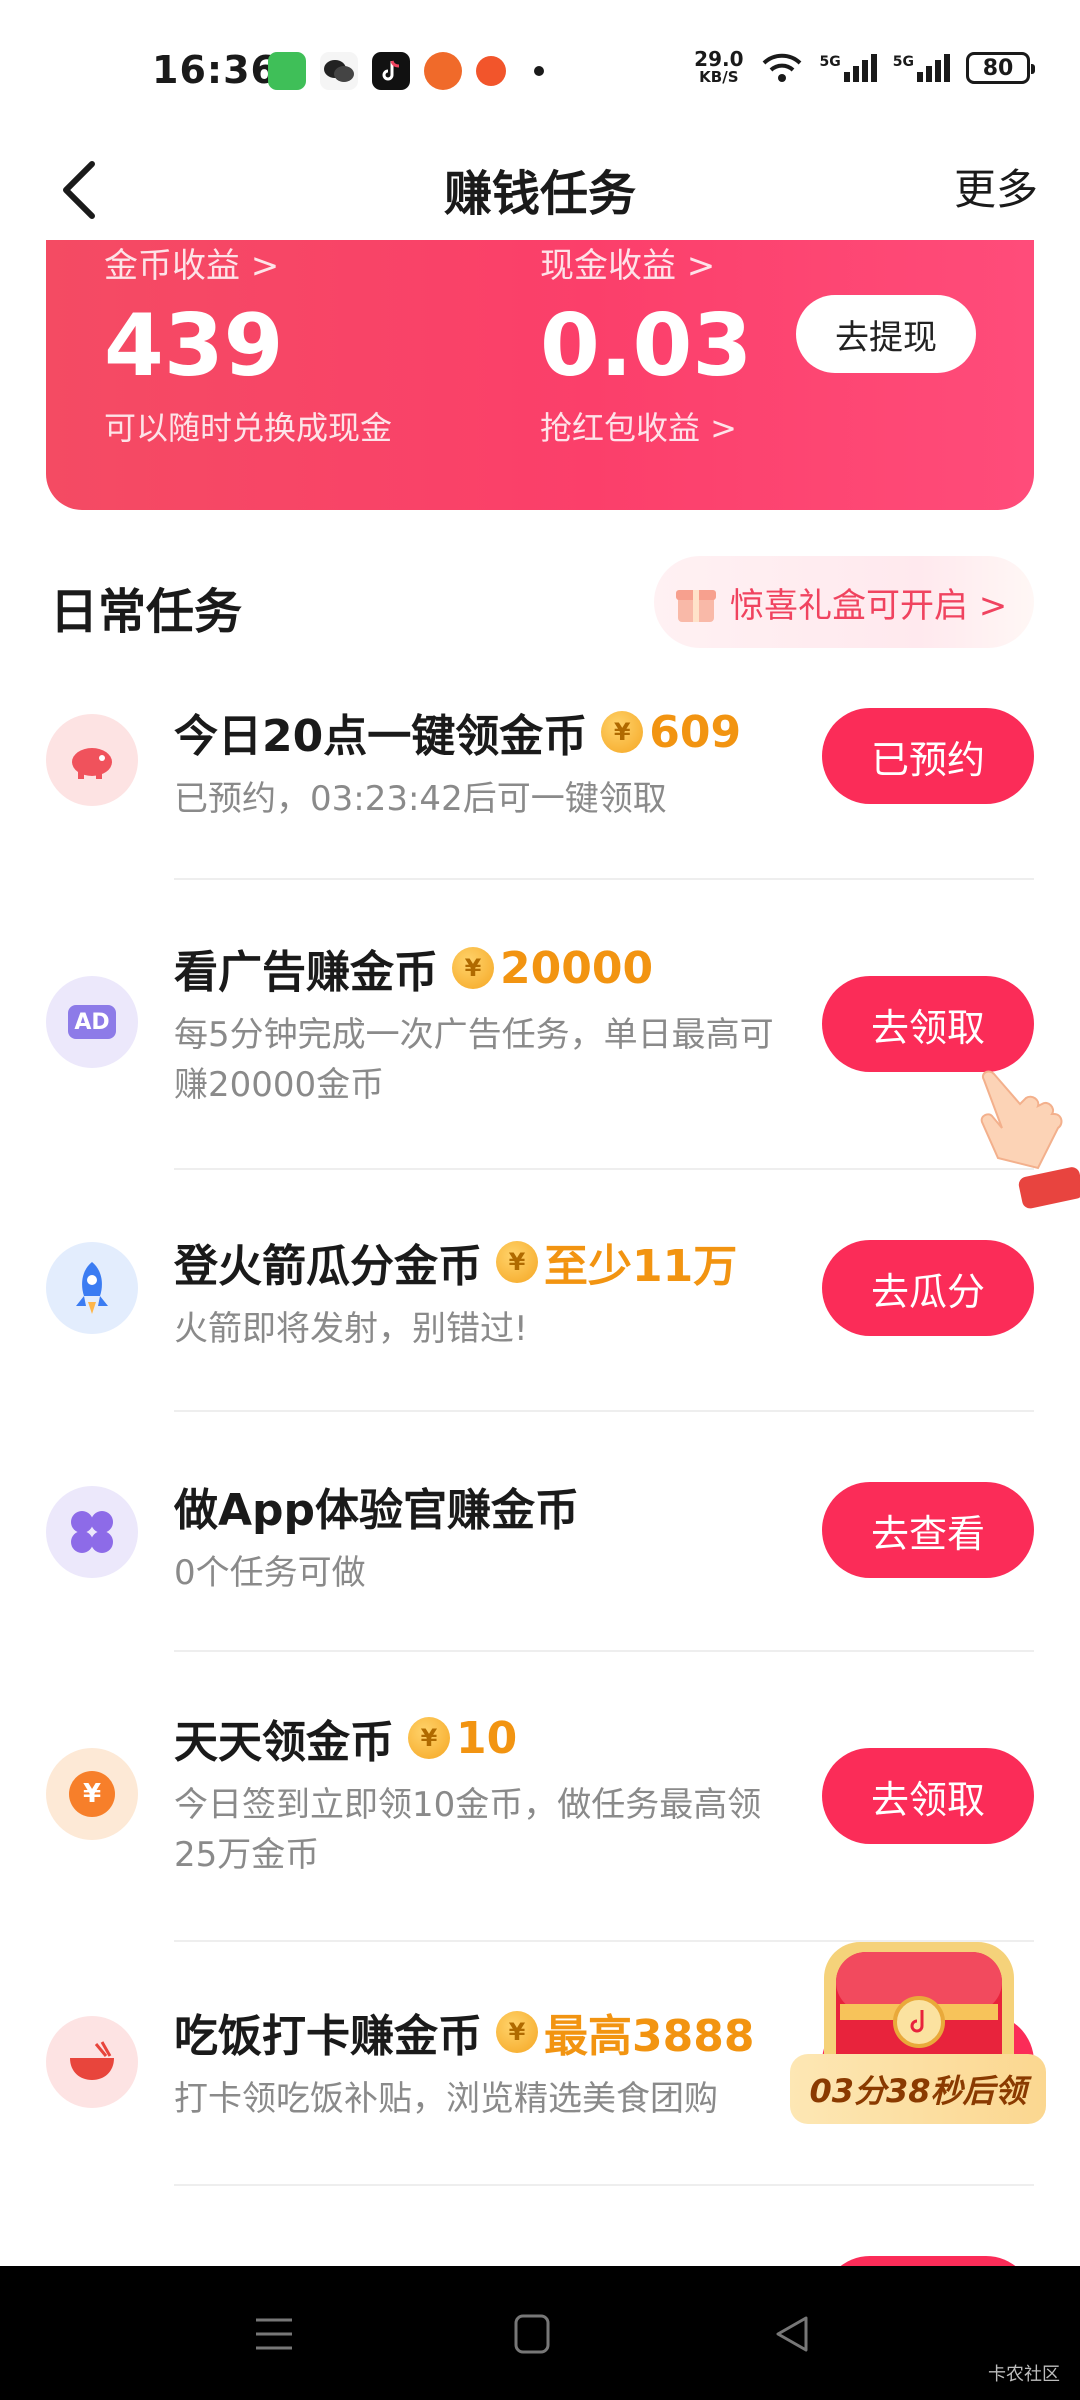 Image resolution: width=1080 pixels, height=2400 pixels. I want to click on chest-timer: 03分38秒后领, so click(918, 2089).